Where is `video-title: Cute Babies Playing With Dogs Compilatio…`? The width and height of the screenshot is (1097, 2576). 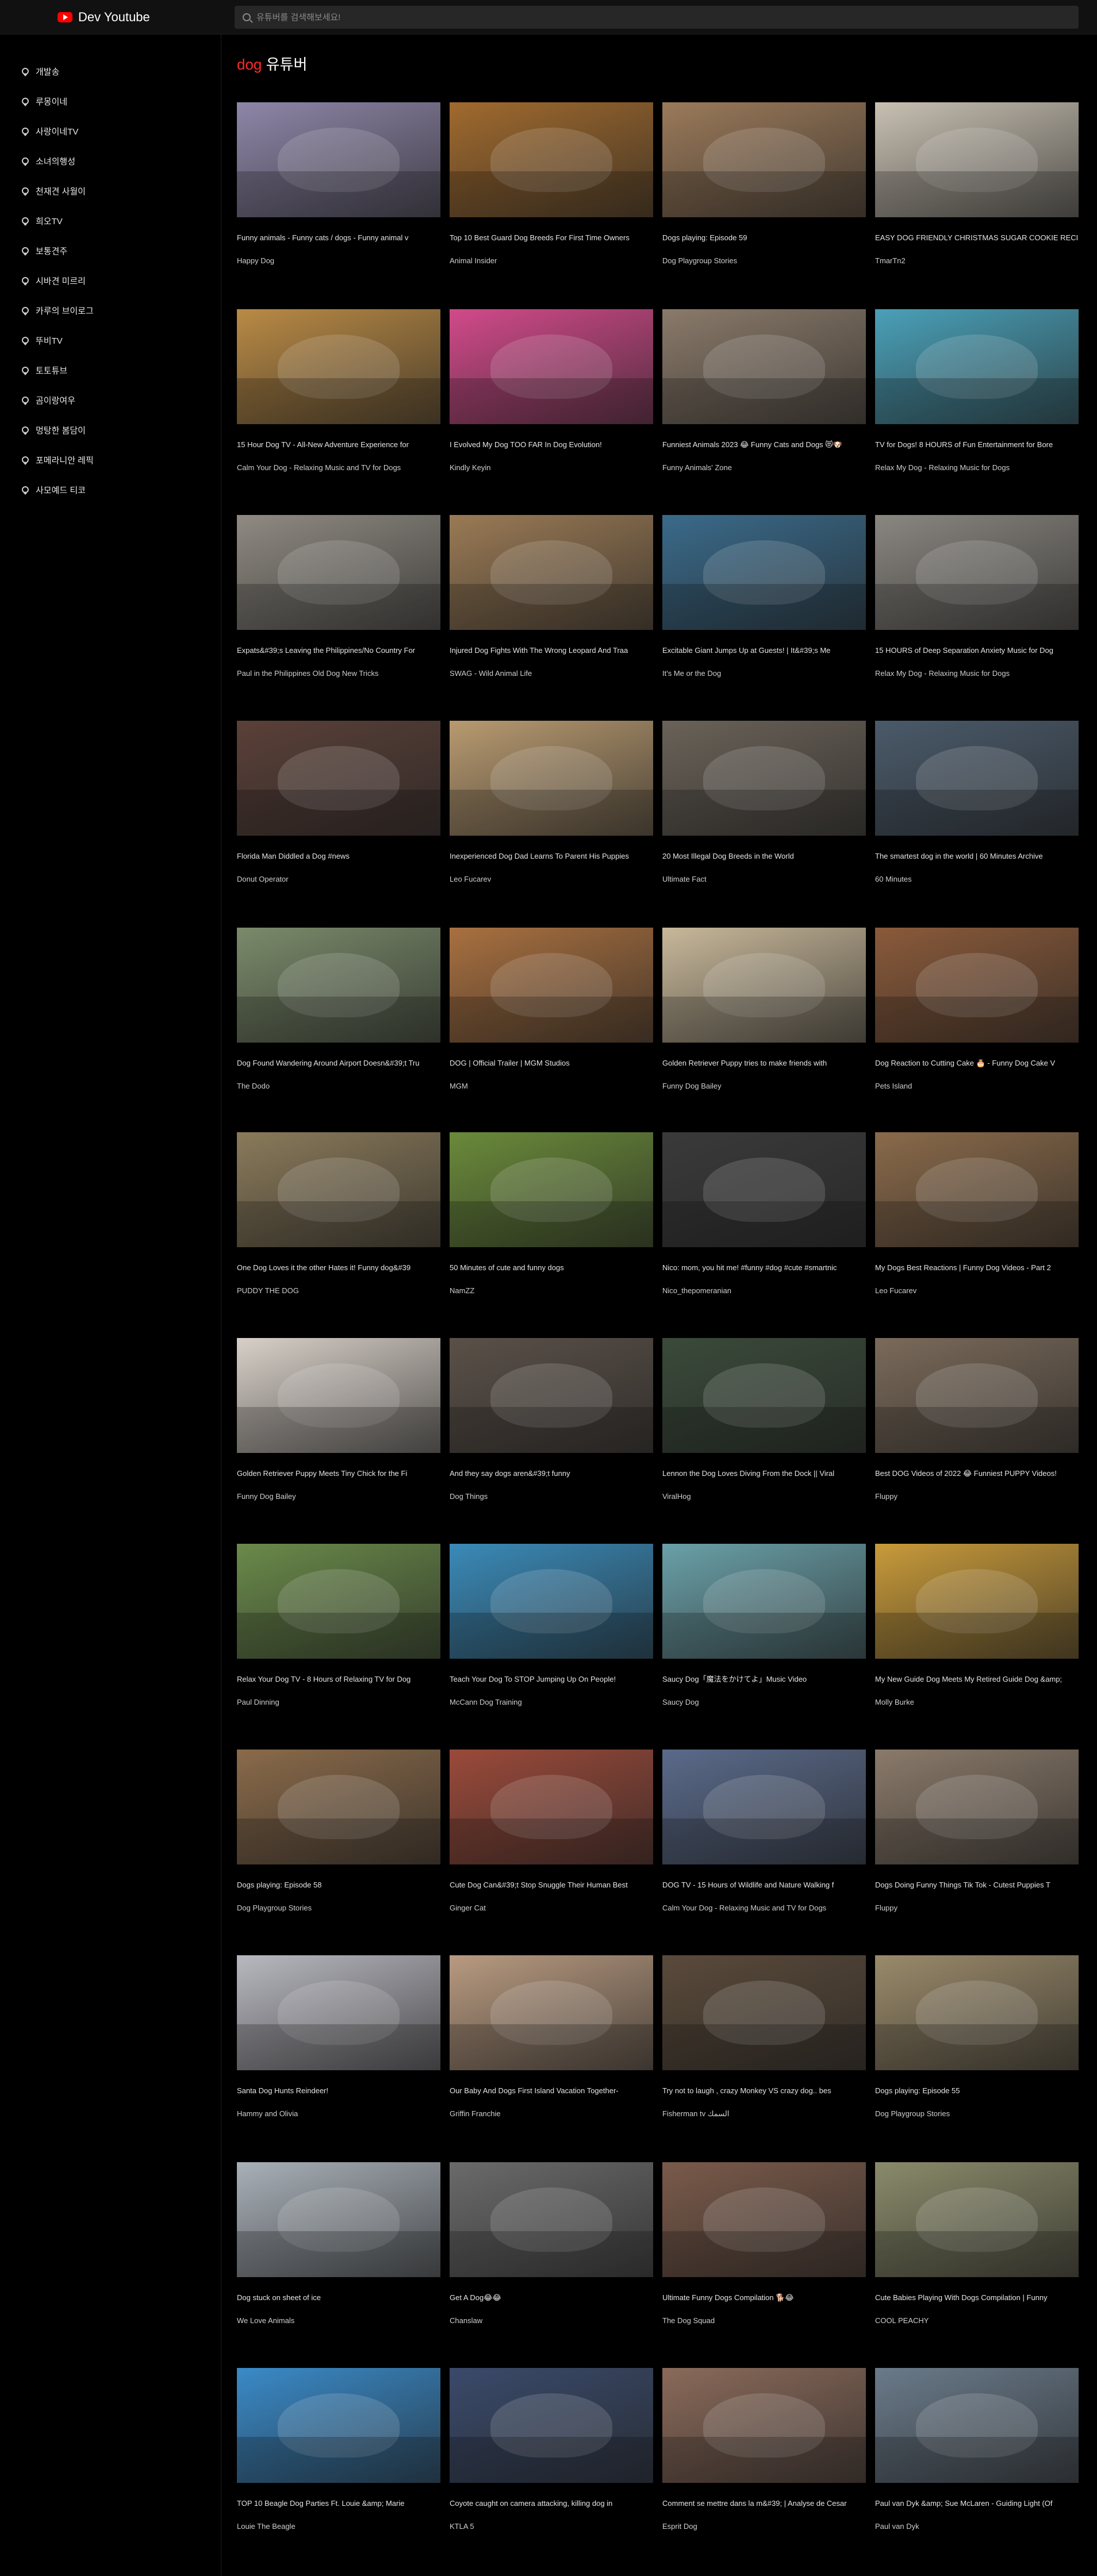
video-title: Cute Babies Playing With Dogs Compilatio… is located at coordinates (977, 2297).